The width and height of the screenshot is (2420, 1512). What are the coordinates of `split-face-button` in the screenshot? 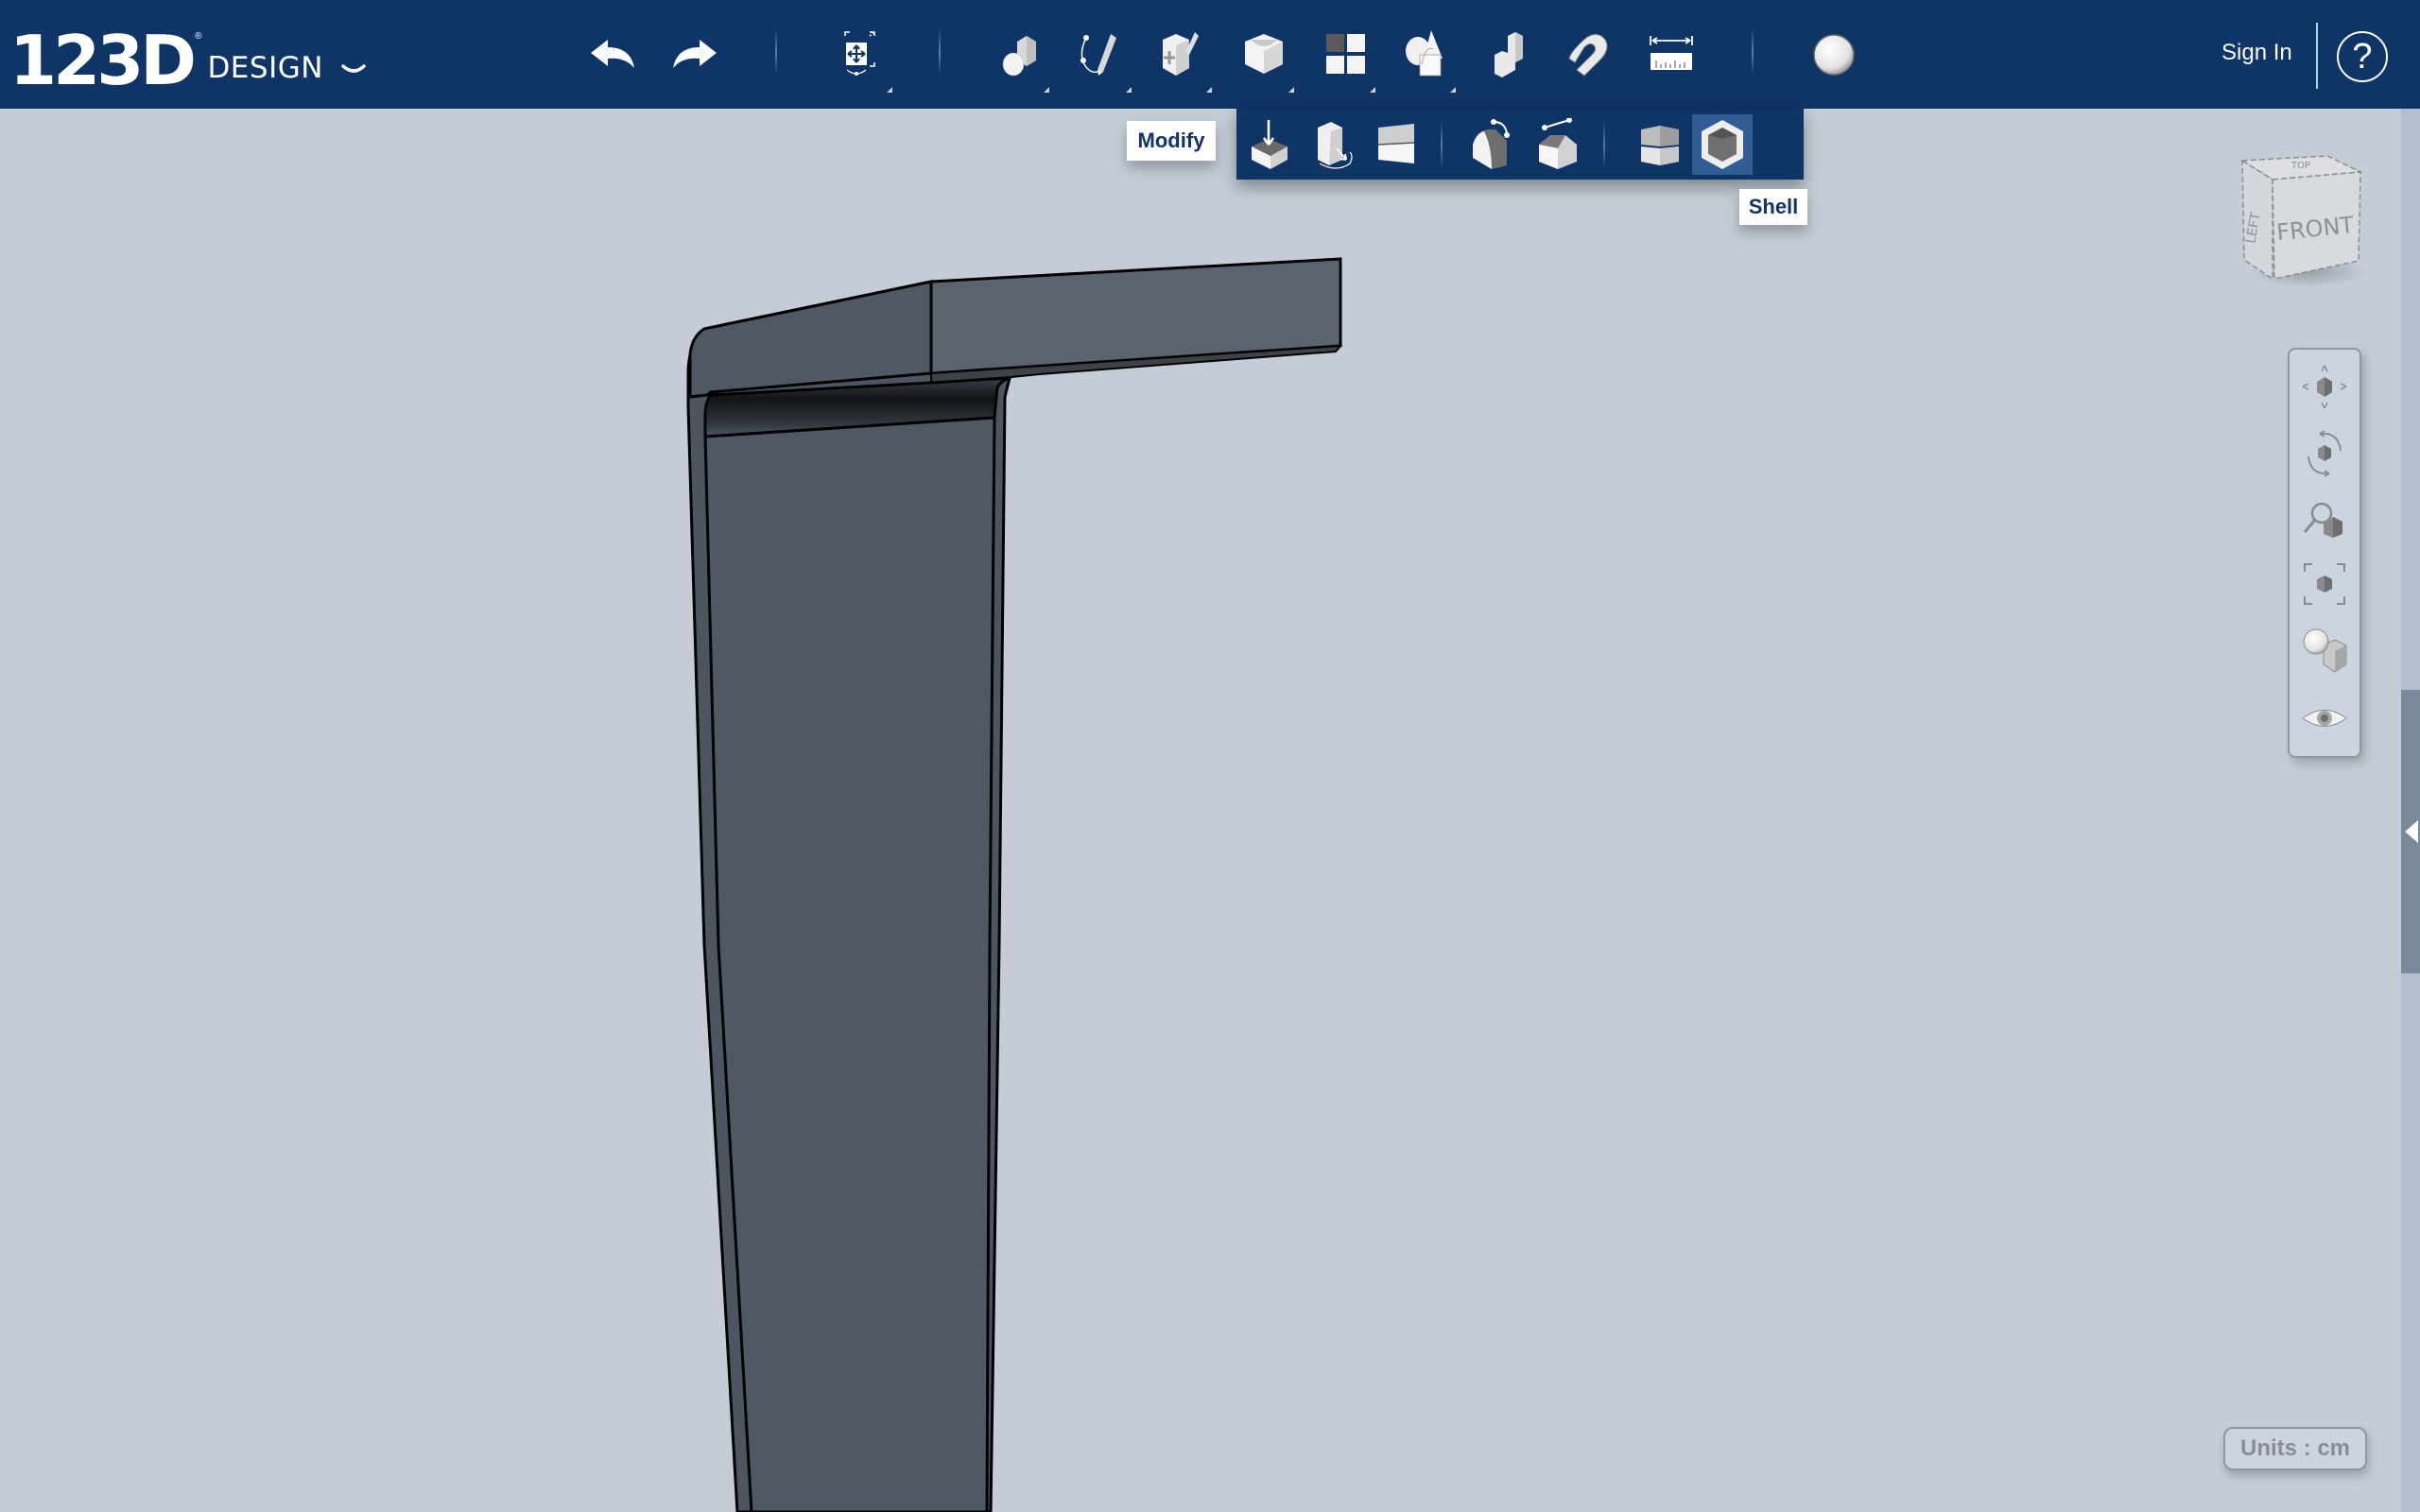 It's located at (1397, 144).